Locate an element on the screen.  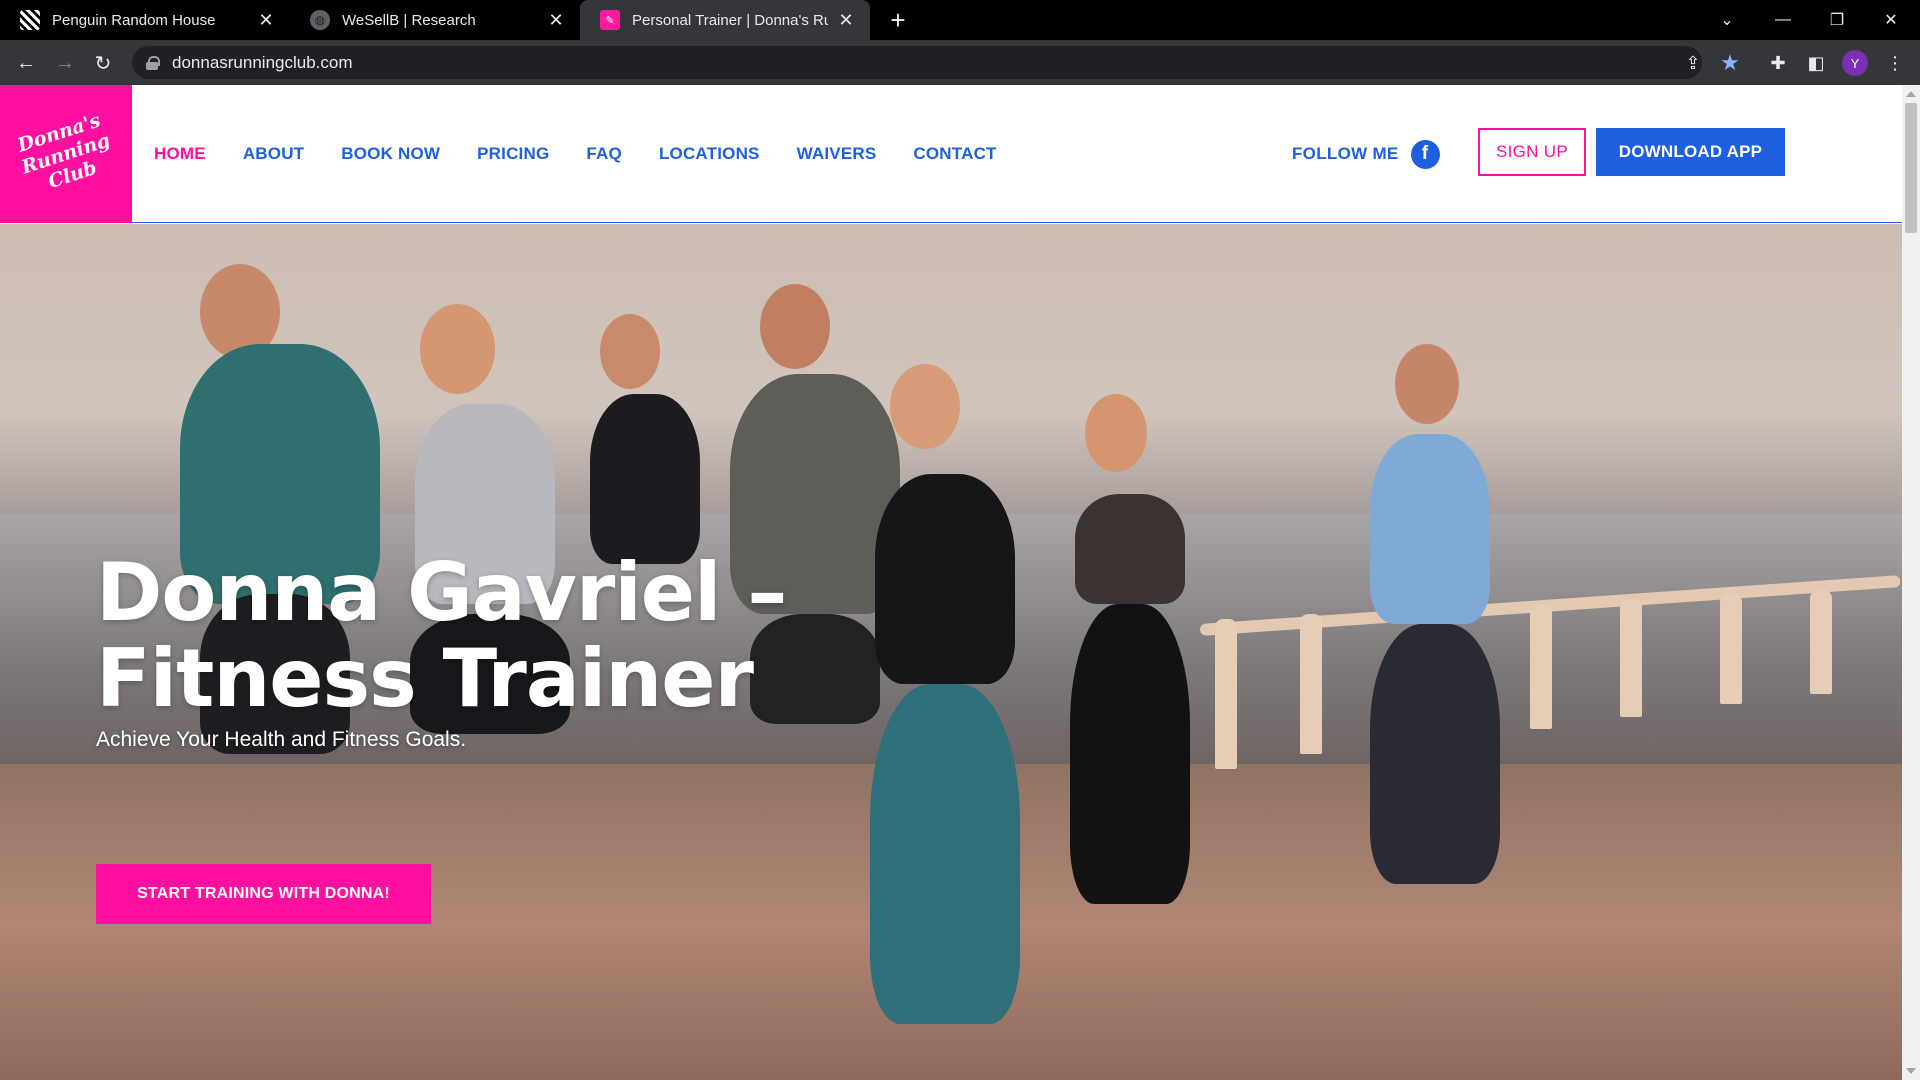
tab-title: Penguin Random House is located at coordinates (134, 20).